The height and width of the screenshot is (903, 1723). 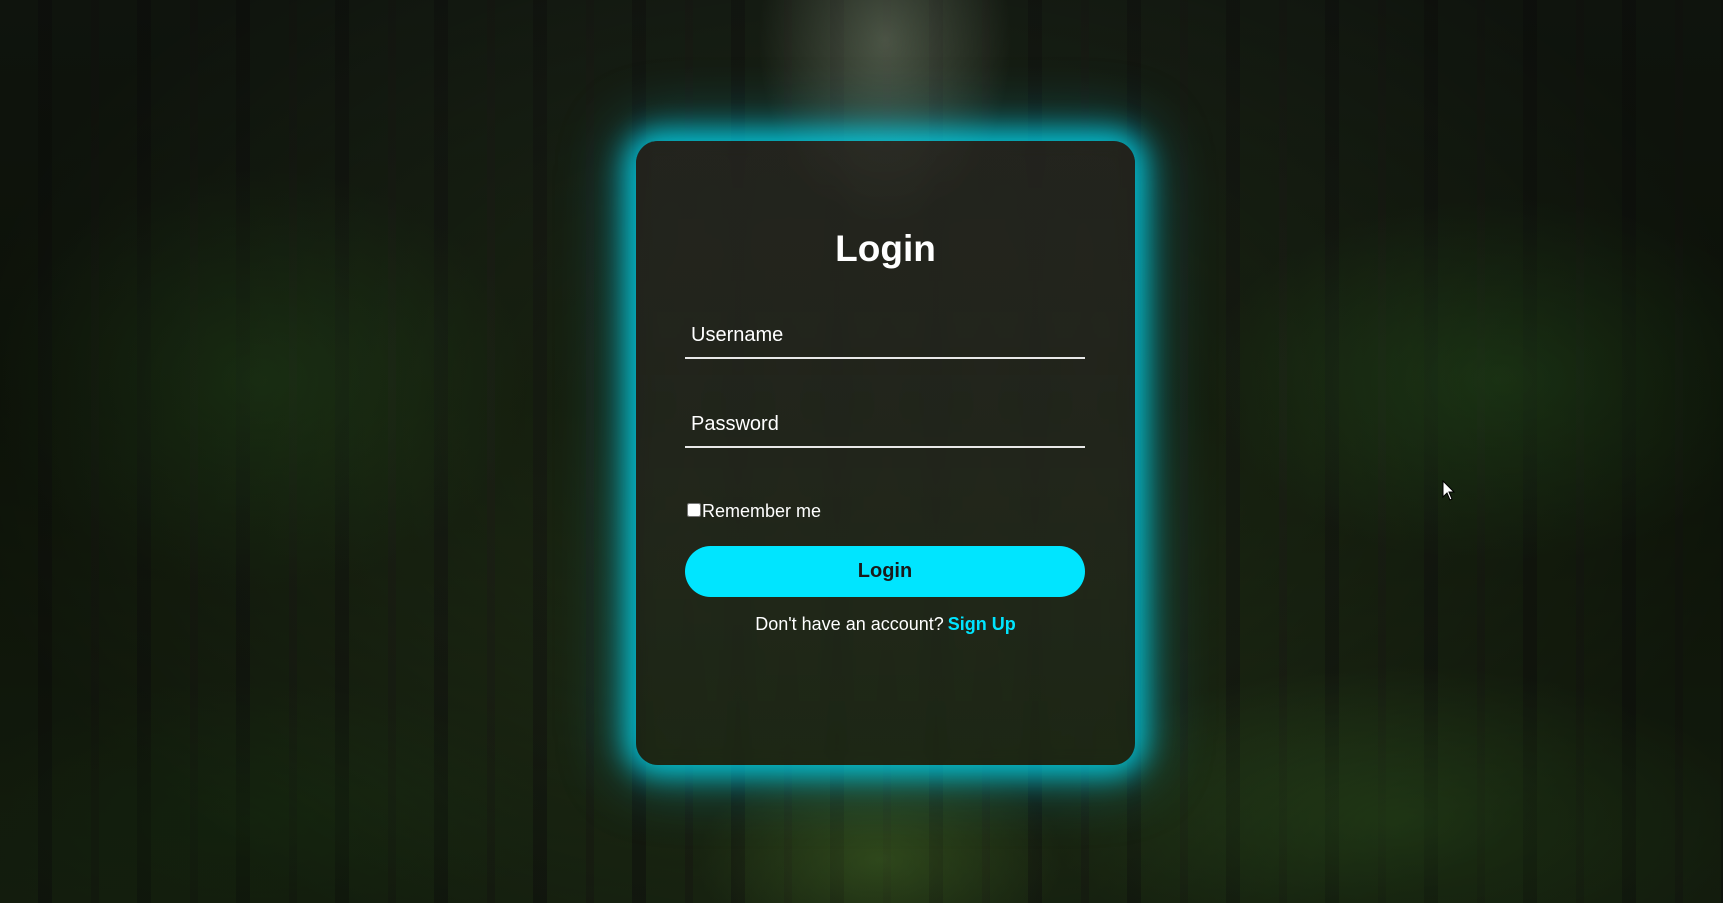 I want to click on password-field, so click(x=885, y=425).